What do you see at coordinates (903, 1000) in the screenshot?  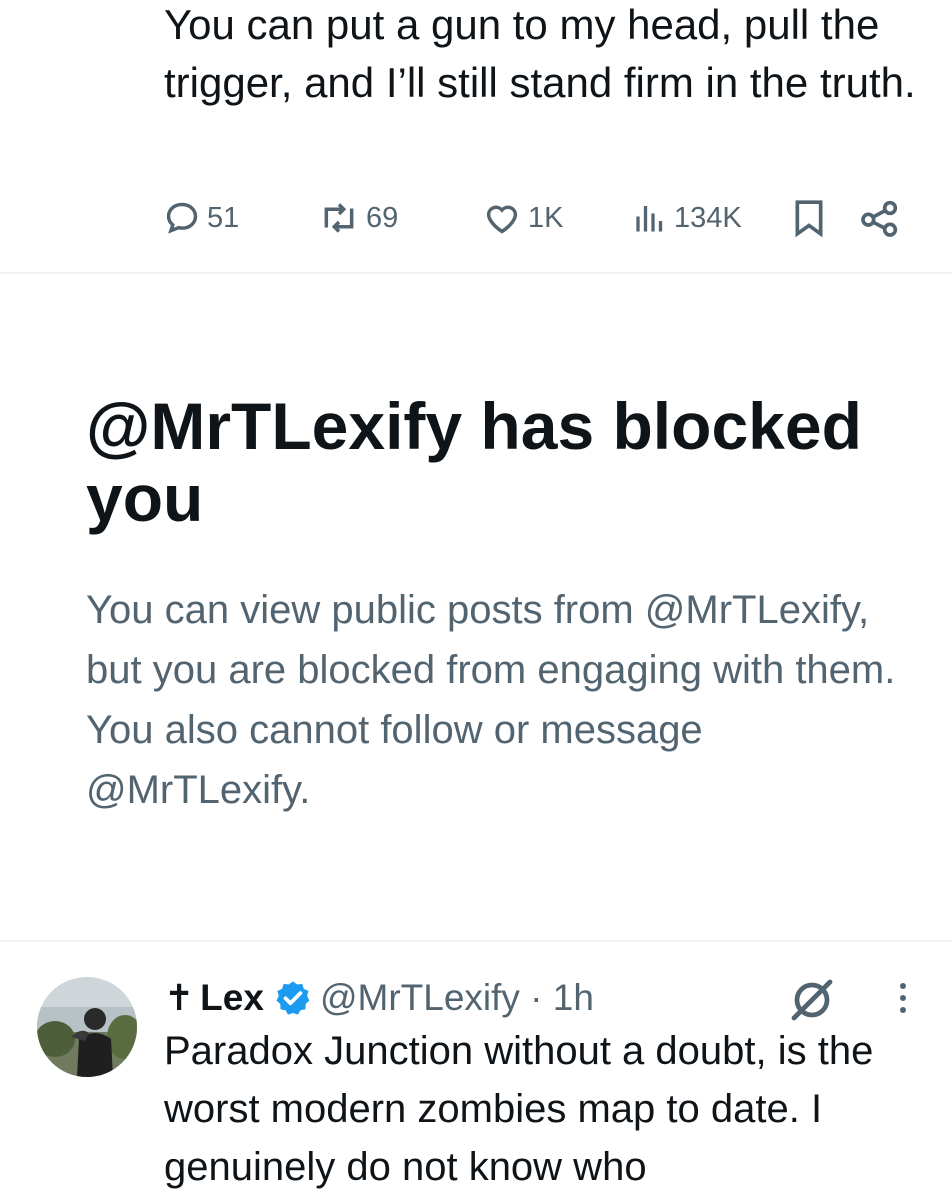 I see `more-icon` at bounding box center [903, 1000].